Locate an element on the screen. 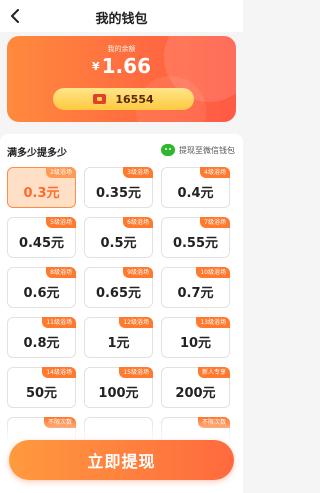 This screenshot has height=493, width=320. withdraw-option-tile: 6级浴场 0.5元 is located at coordinates (118, 237).